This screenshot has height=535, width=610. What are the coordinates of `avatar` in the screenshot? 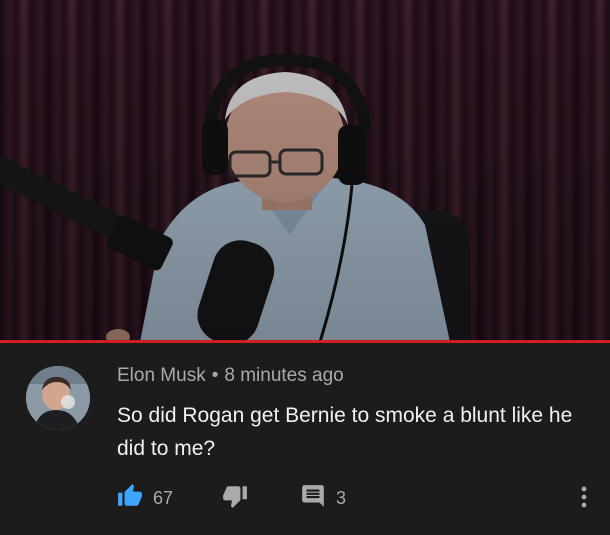 It's located at (58, 398).